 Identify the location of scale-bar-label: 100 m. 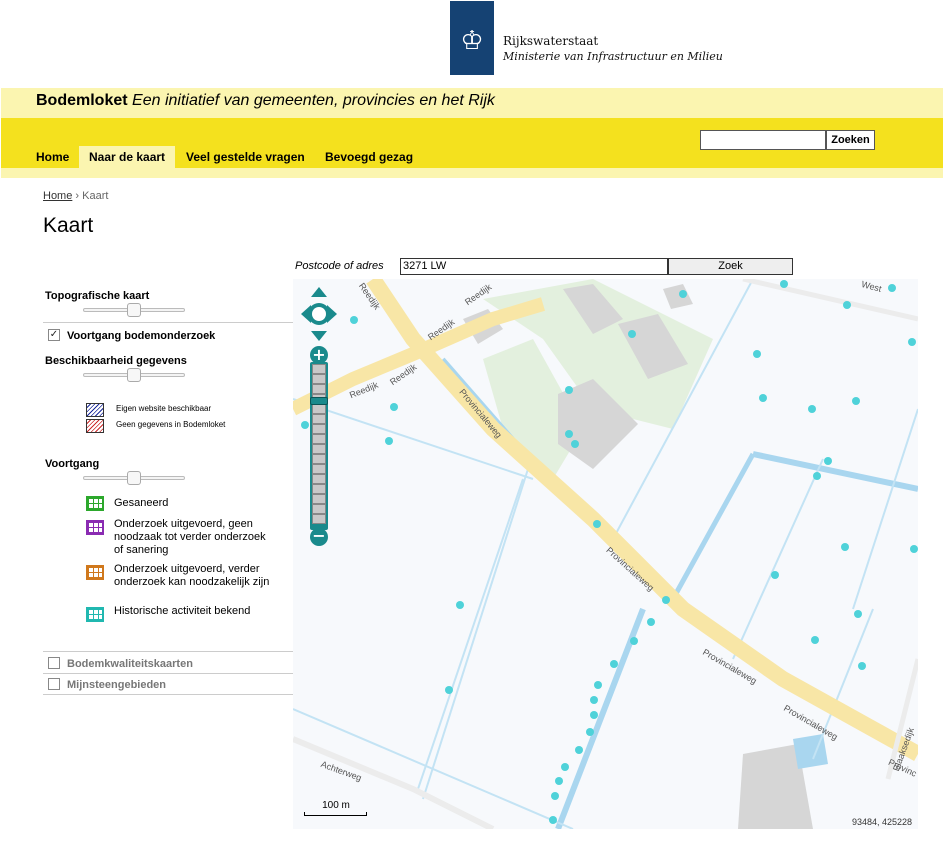
(336, 805).